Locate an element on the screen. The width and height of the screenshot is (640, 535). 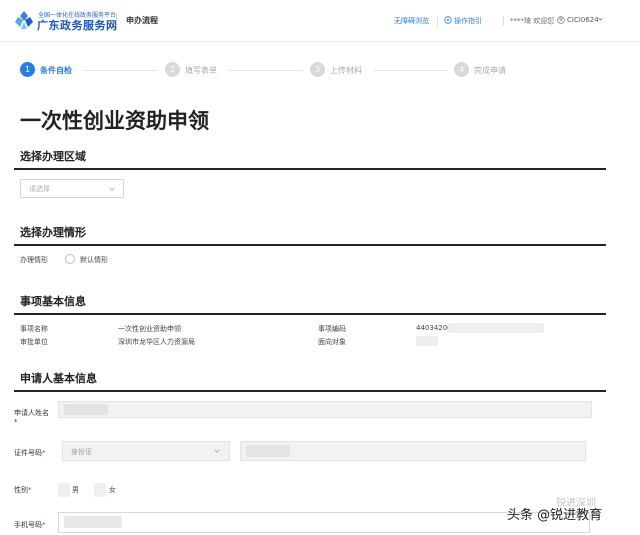
guide-icon is located at coordinates (448, 20).